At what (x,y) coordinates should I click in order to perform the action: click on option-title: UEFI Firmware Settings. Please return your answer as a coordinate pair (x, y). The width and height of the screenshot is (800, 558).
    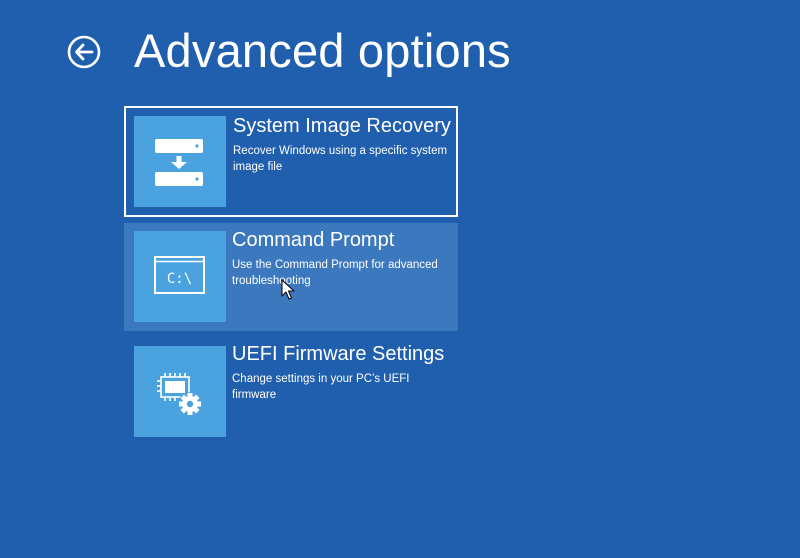
    Looking at the image, I should click on (338, 354).